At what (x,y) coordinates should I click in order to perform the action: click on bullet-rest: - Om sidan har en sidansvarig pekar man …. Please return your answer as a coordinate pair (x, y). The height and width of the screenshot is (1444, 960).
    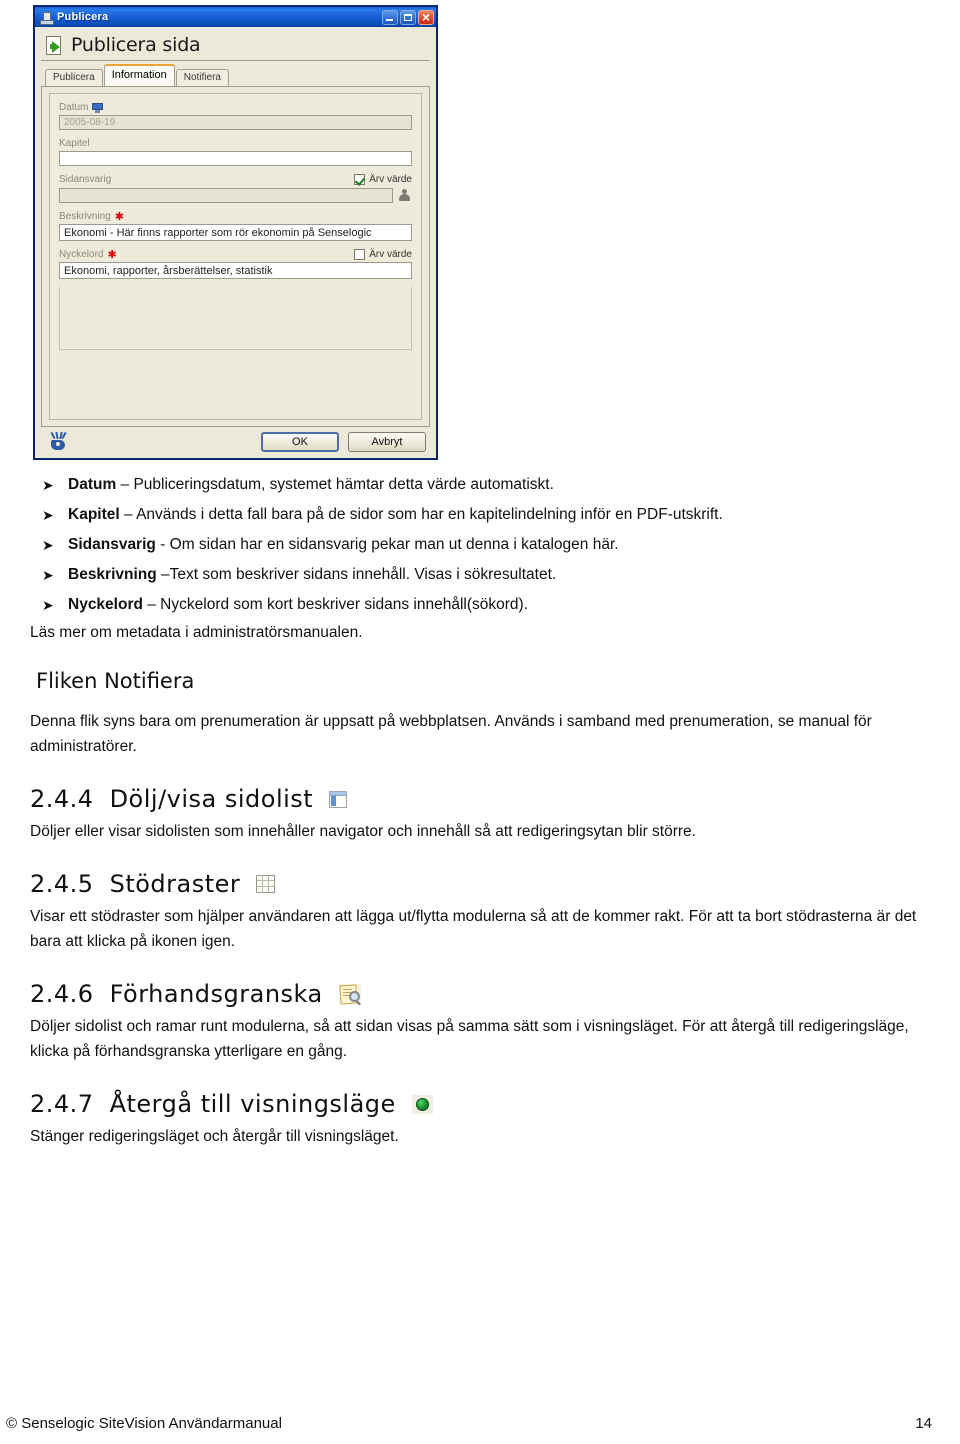
    Looking at the image, I should click on (387, 544).